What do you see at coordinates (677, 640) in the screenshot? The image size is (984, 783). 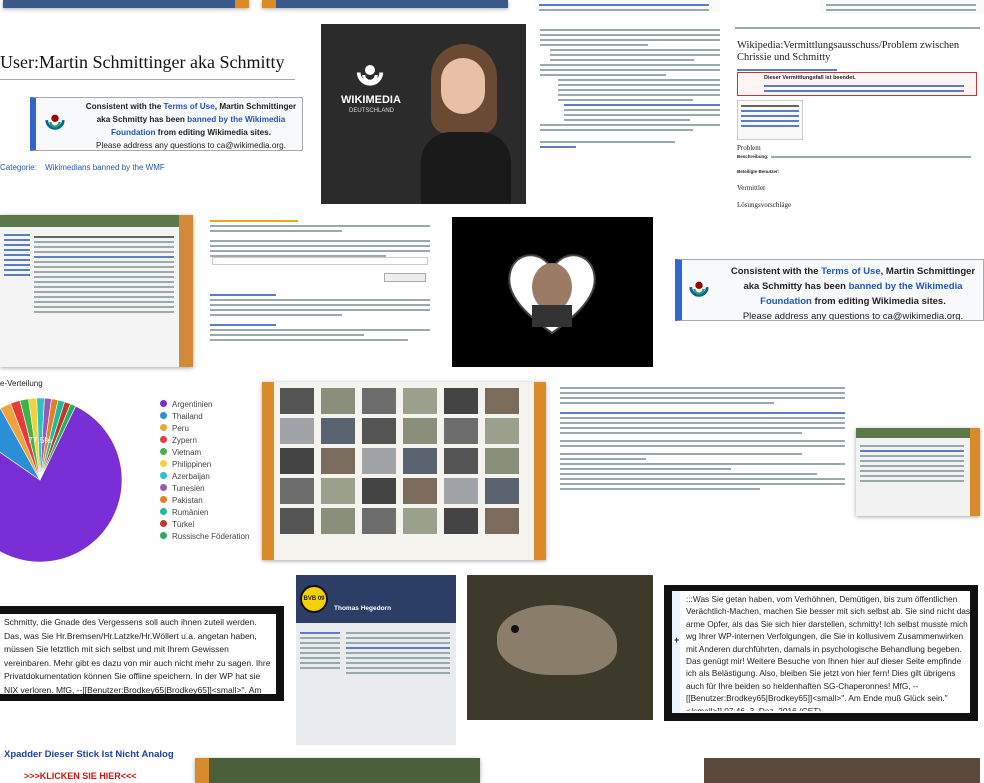 I see `plus-icon: +` at bounding box center [677, 640].